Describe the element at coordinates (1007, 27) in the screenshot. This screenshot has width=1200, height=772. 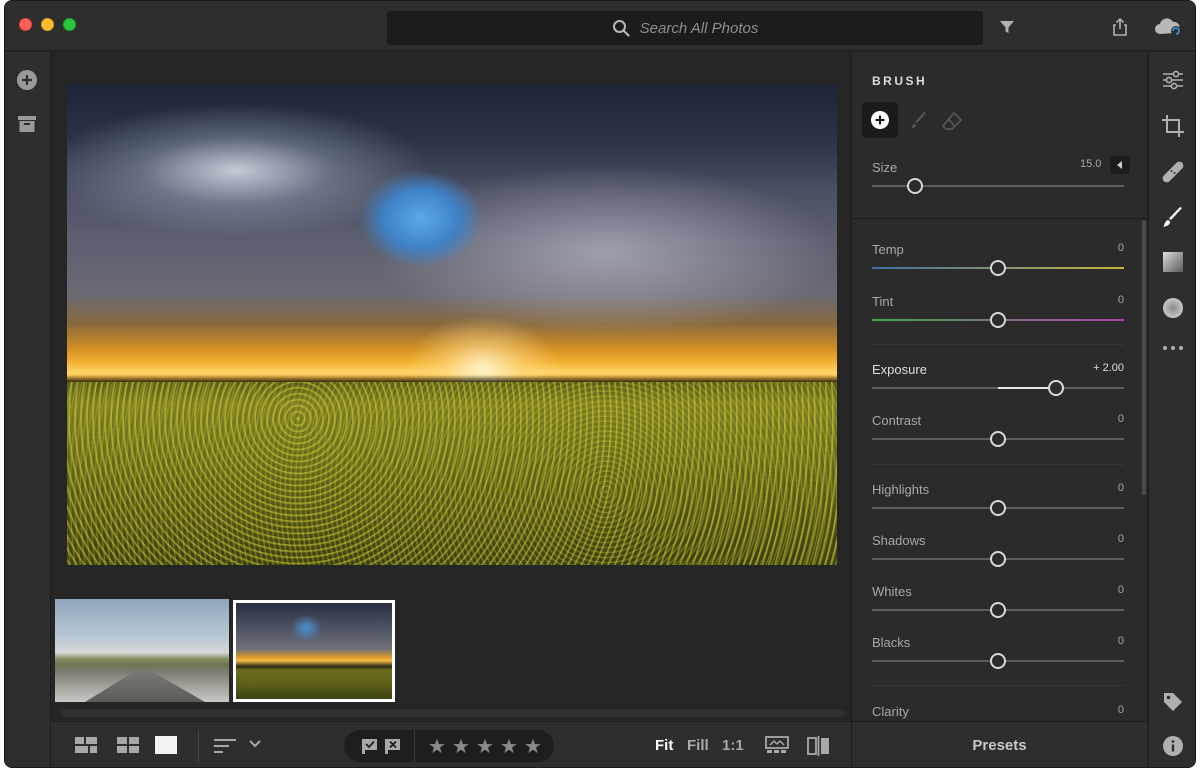
I see `filter-icon` at that location.